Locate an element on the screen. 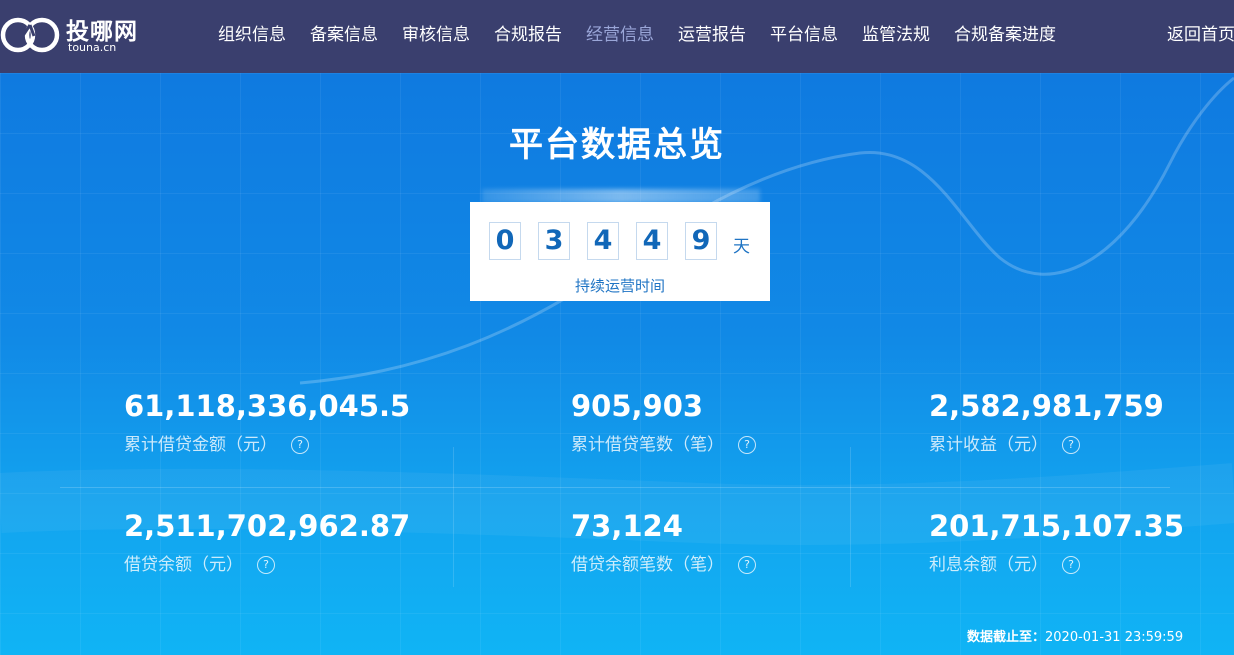 The height and width of the screenshot is (655, 1234). runtime-caption-blurred is located at coordinates (621, 196).